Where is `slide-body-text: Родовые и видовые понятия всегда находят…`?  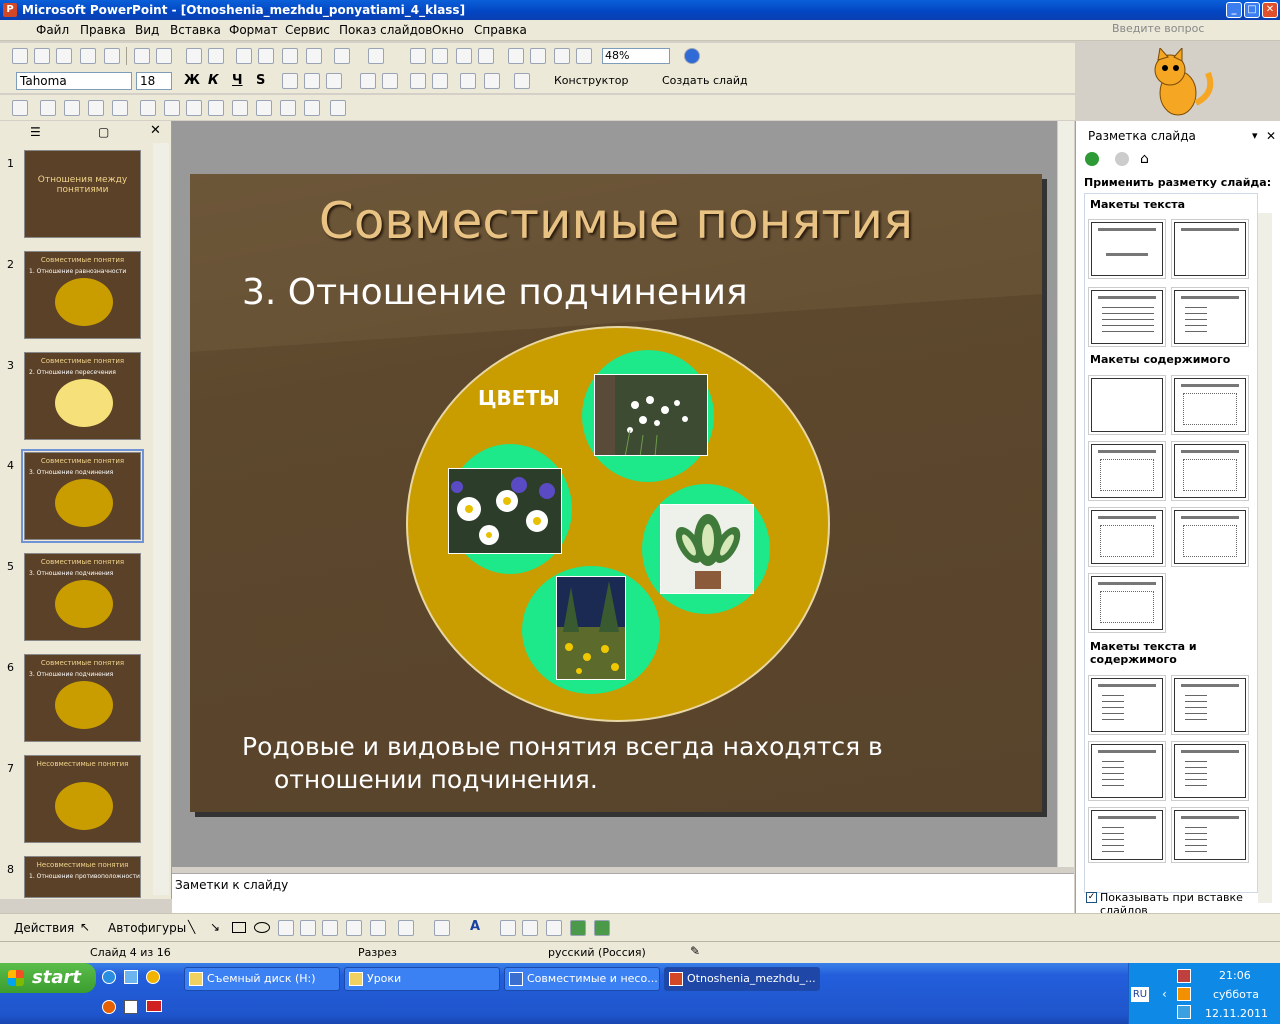
slide-body-text: Родовые и видовые понятия всегда находят… is located at coordinates (592, 763).